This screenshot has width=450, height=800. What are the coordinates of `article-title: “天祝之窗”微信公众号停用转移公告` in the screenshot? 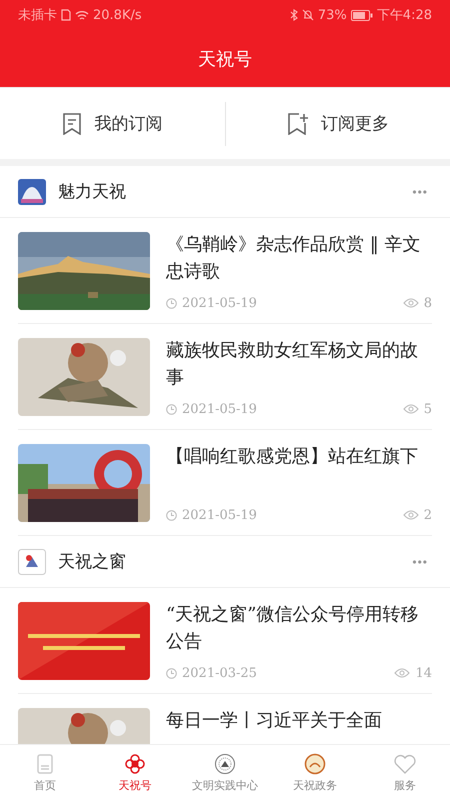 It's located at (299, 627).